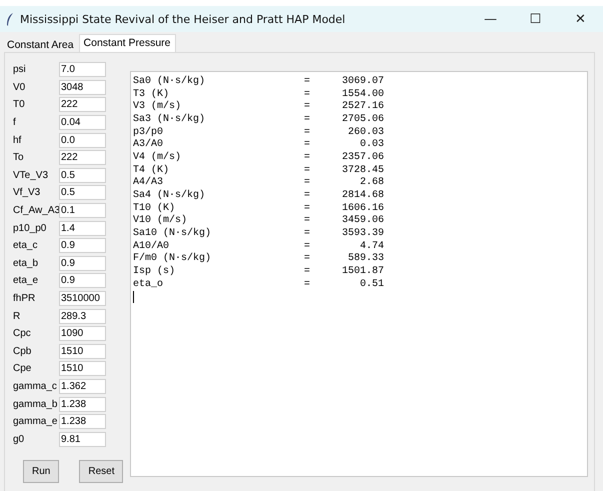 The width and height of the screenshot is (603, 491). What do you see at coordinates (82, 298) in the screenshot?
I see `input-field: 3510000` at bounding box center [82, 298].